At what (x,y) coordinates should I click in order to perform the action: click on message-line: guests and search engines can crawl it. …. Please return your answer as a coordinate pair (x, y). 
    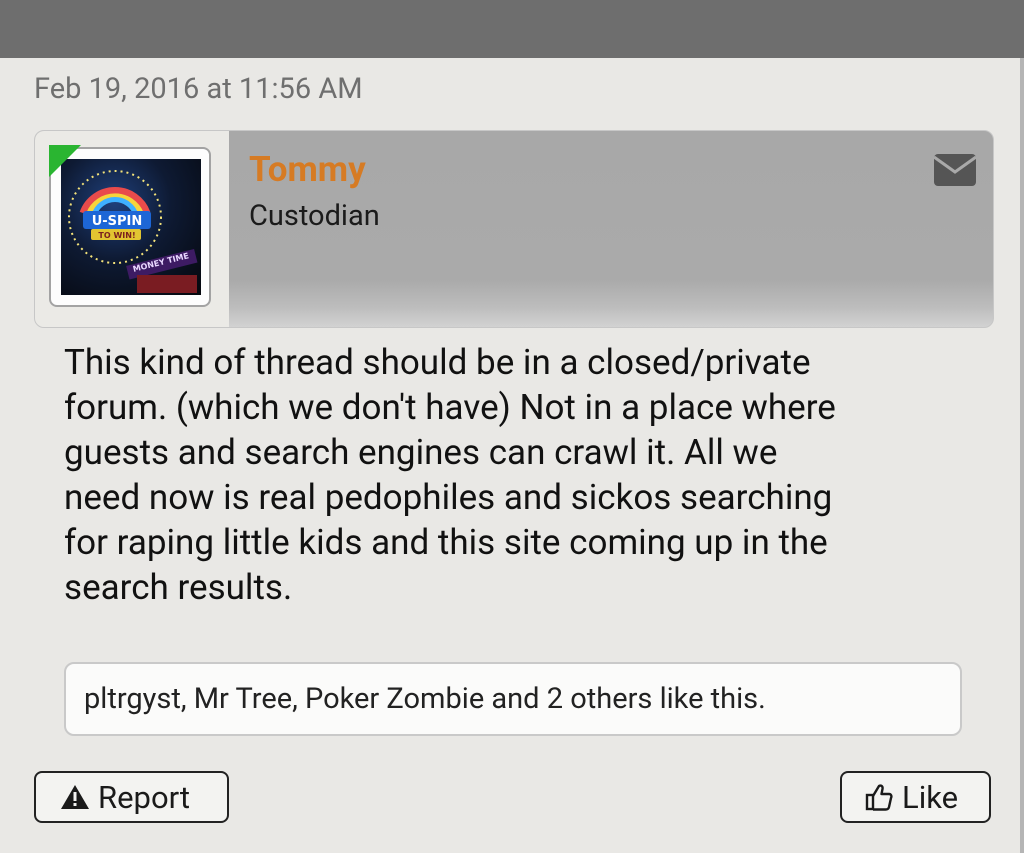
    Looking at the image, I should click on (421, 452).